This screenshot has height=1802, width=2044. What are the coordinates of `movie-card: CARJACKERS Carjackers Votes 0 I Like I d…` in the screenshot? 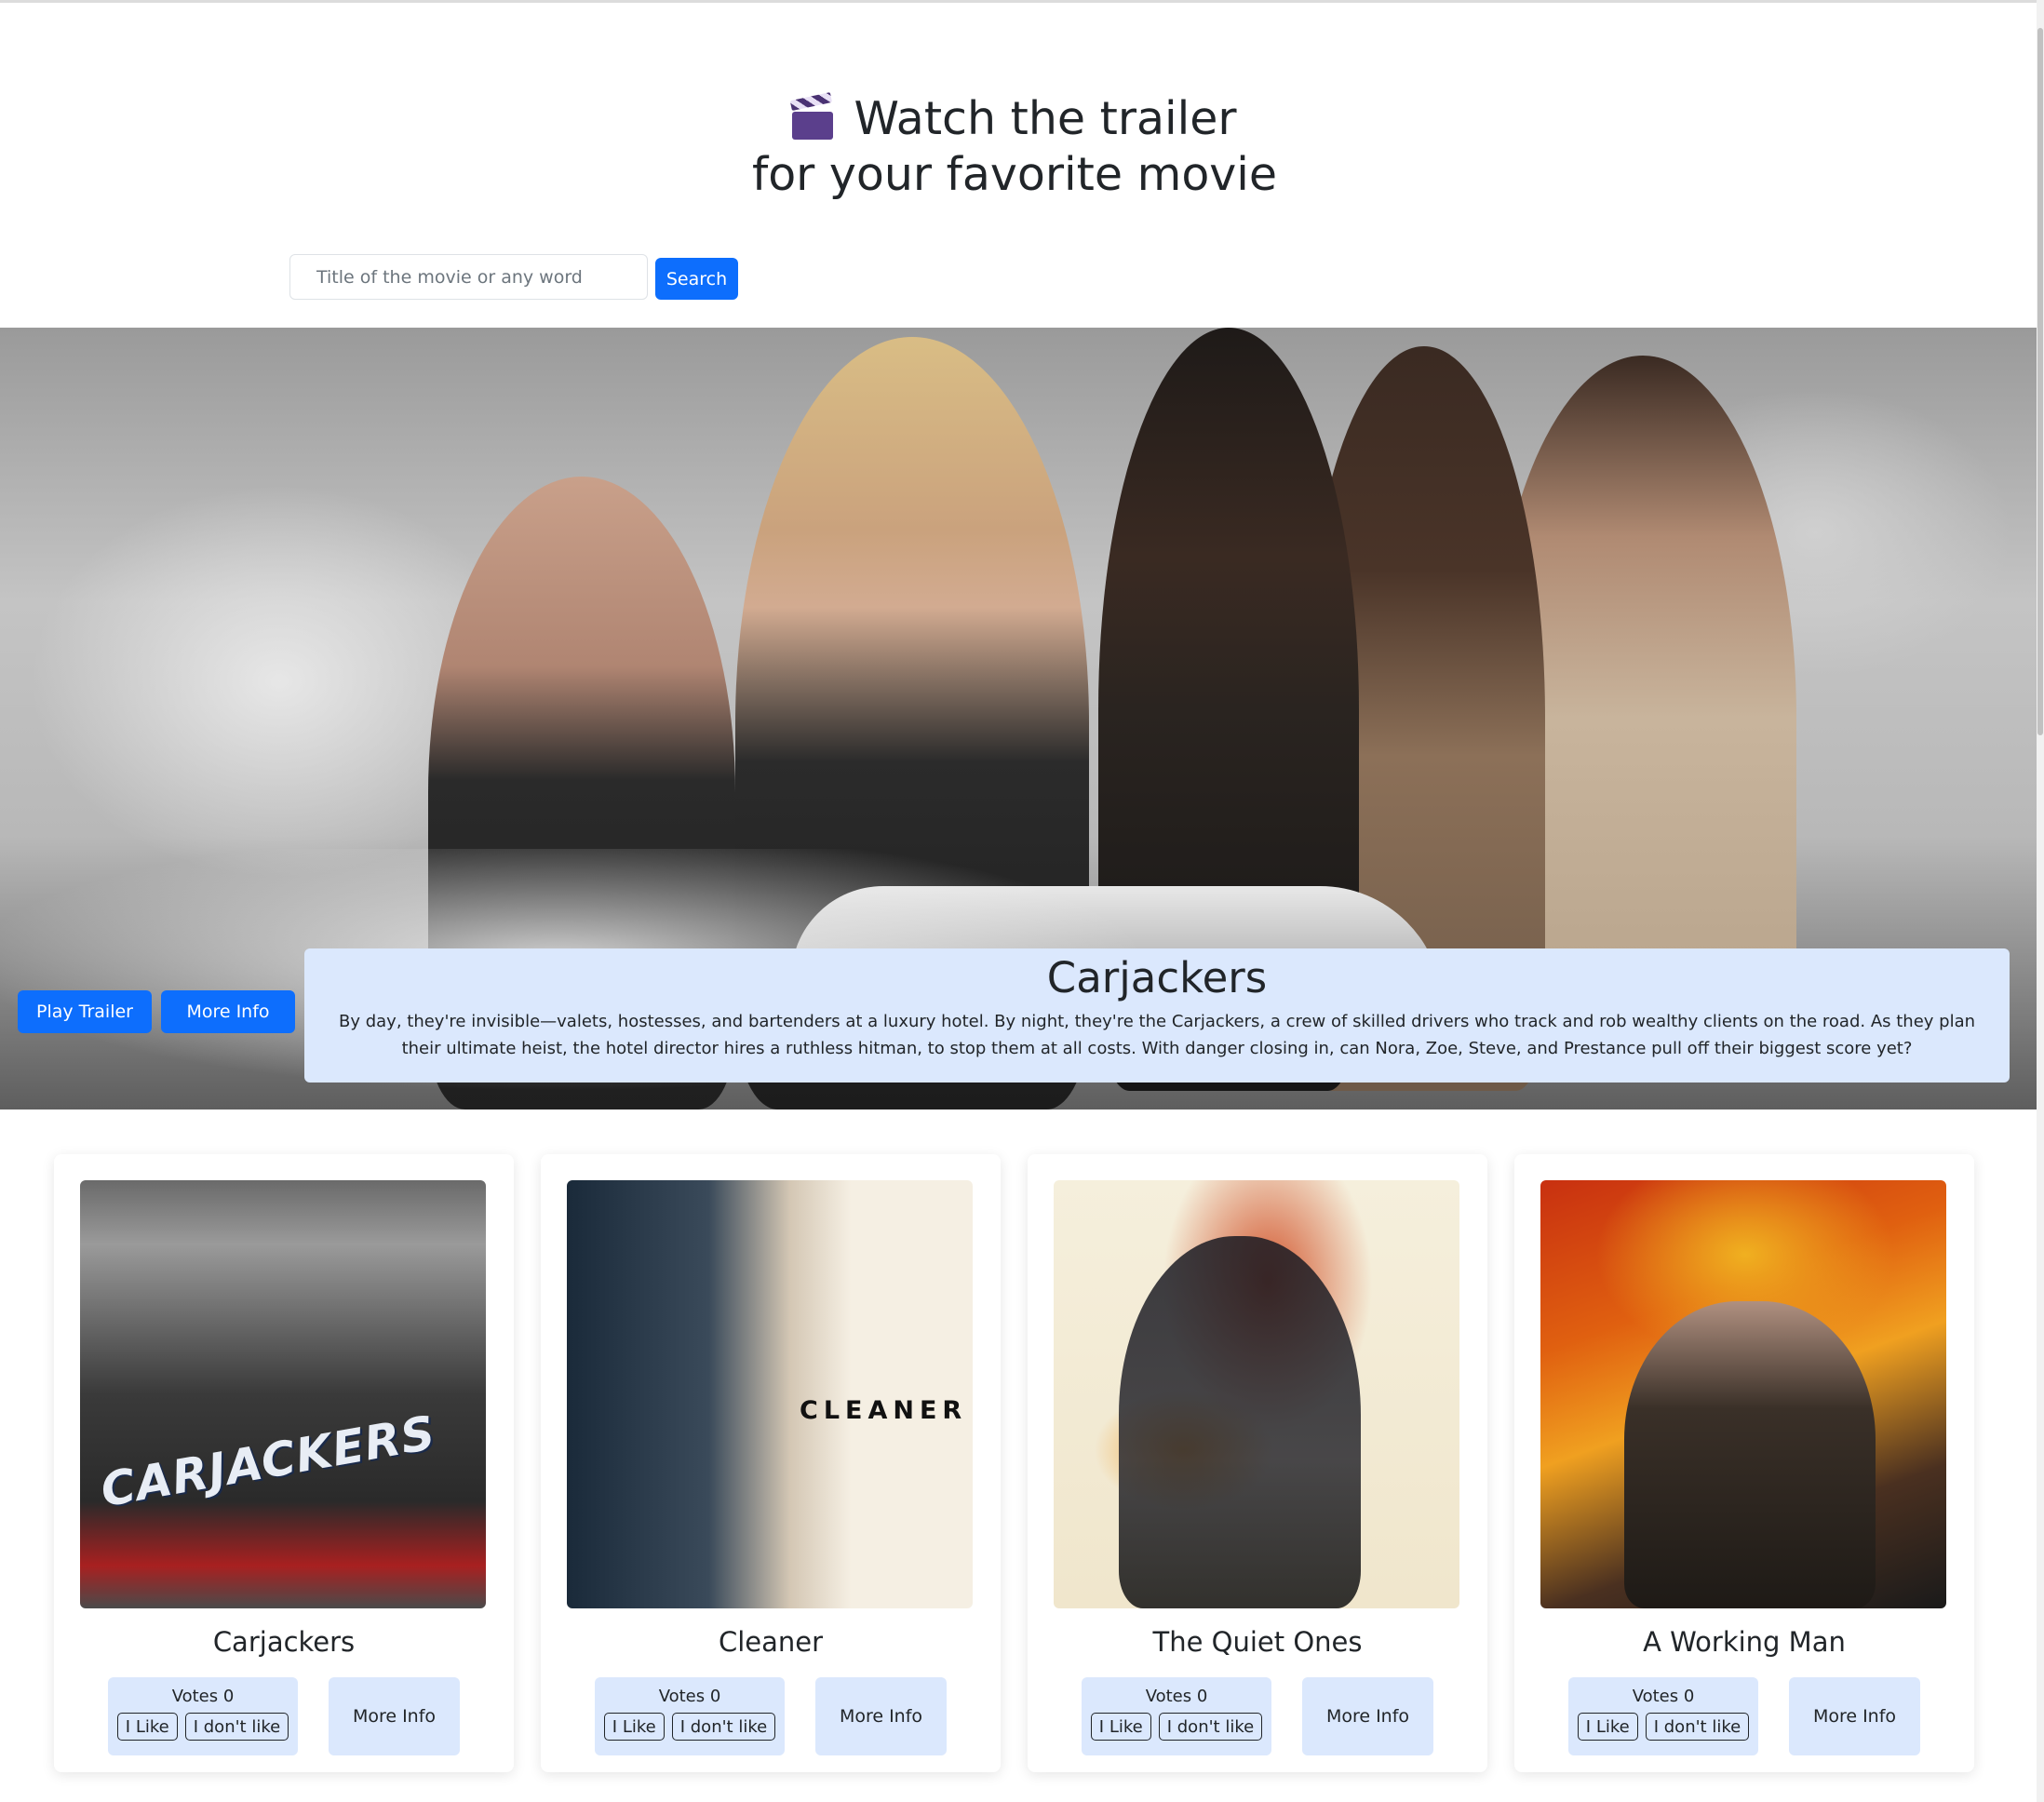 It's located at (284, 1463).